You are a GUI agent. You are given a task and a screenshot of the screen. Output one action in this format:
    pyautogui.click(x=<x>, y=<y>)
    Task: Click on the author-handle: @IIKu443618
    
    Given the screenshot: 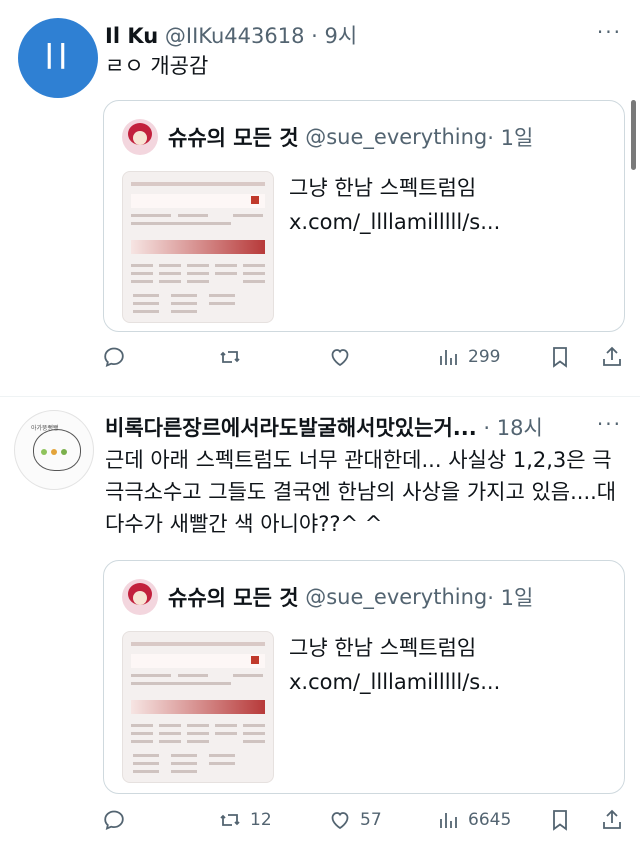 What is the action you would take?
    pyautogui.click(x=235, y=36)
    